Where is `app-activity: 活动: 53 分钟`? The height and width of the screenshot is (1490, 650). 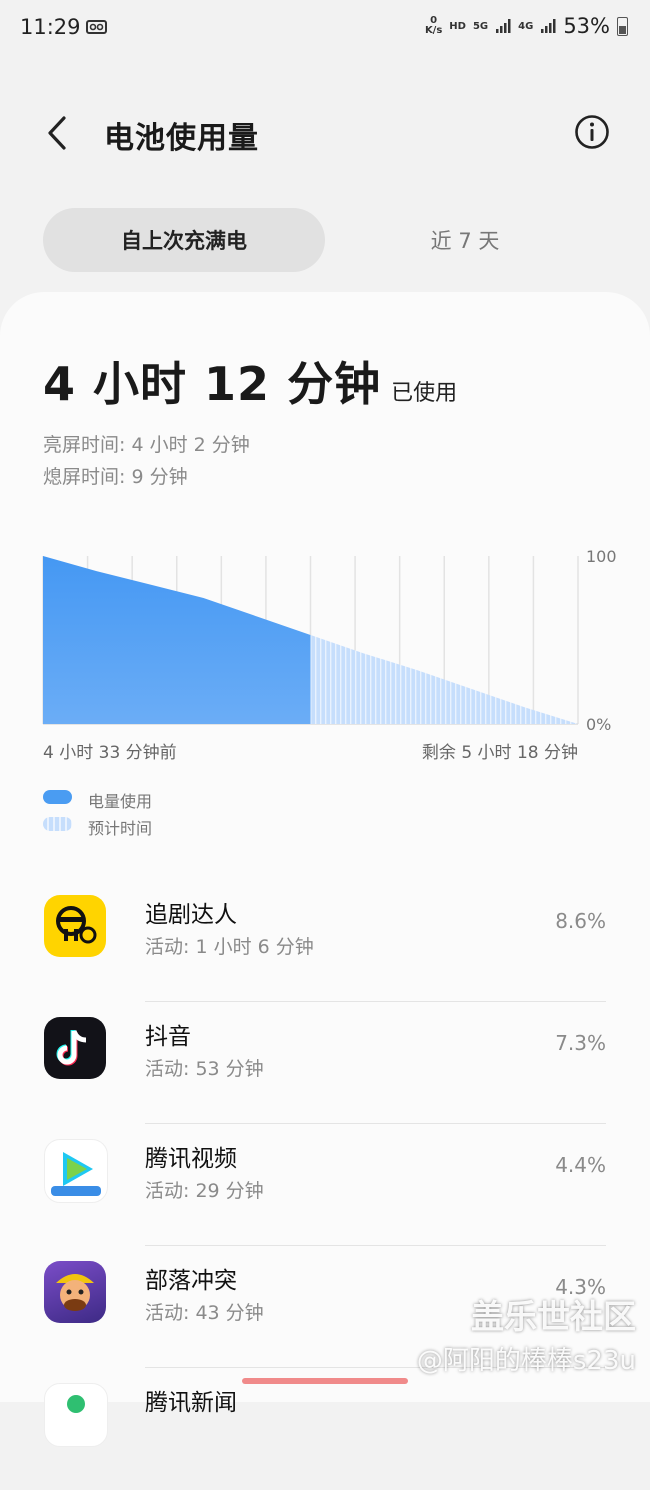 app-activity: 活动: 53 分钟 is located at coordinates (204, 1069).